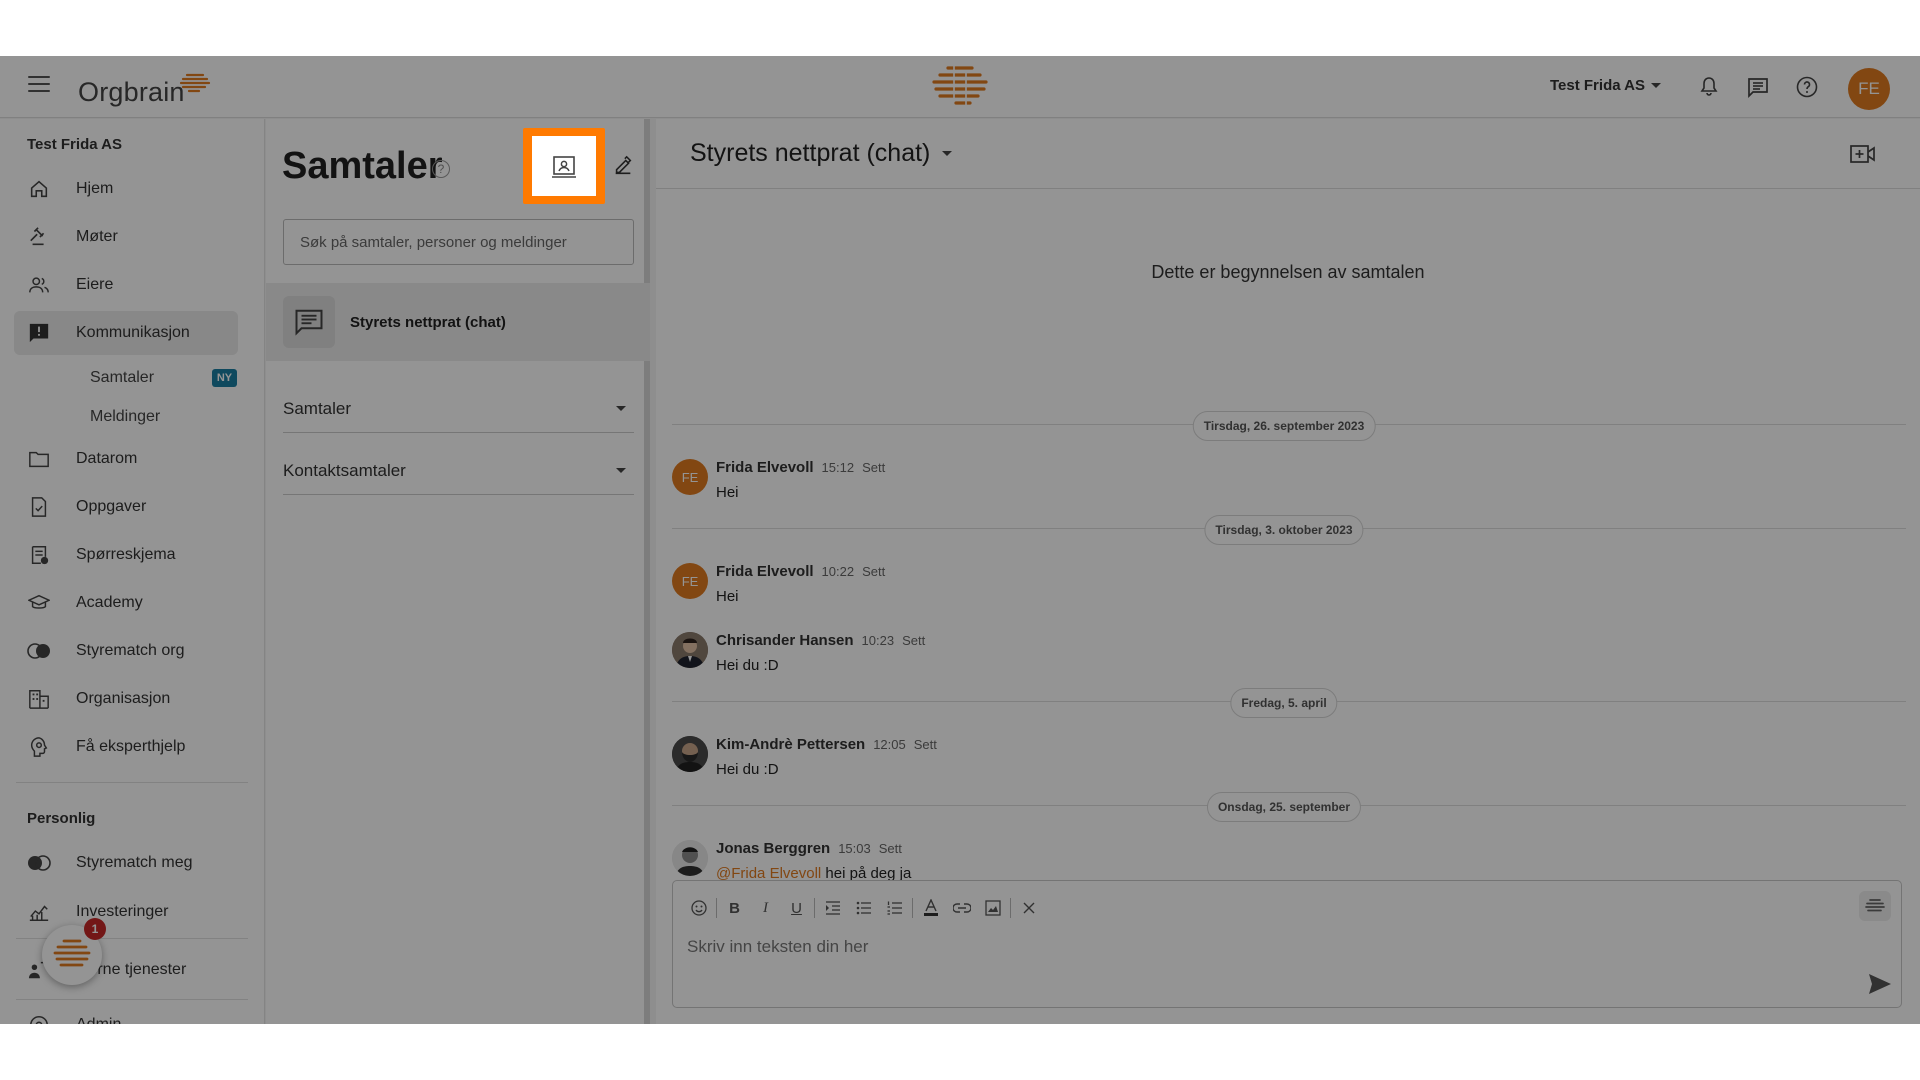  What do you see at coordinates (39, 1018) in the screenshot?
I see `admin-icon` at bounding box center [39, 1018].